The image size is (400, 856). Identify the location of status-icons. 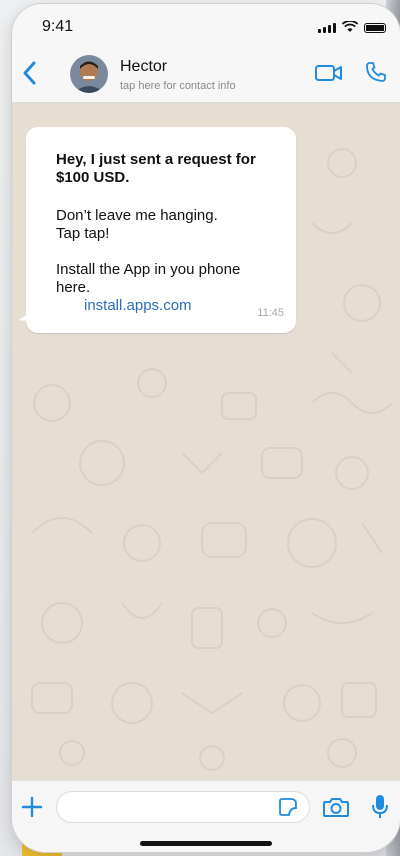
(352, 27).